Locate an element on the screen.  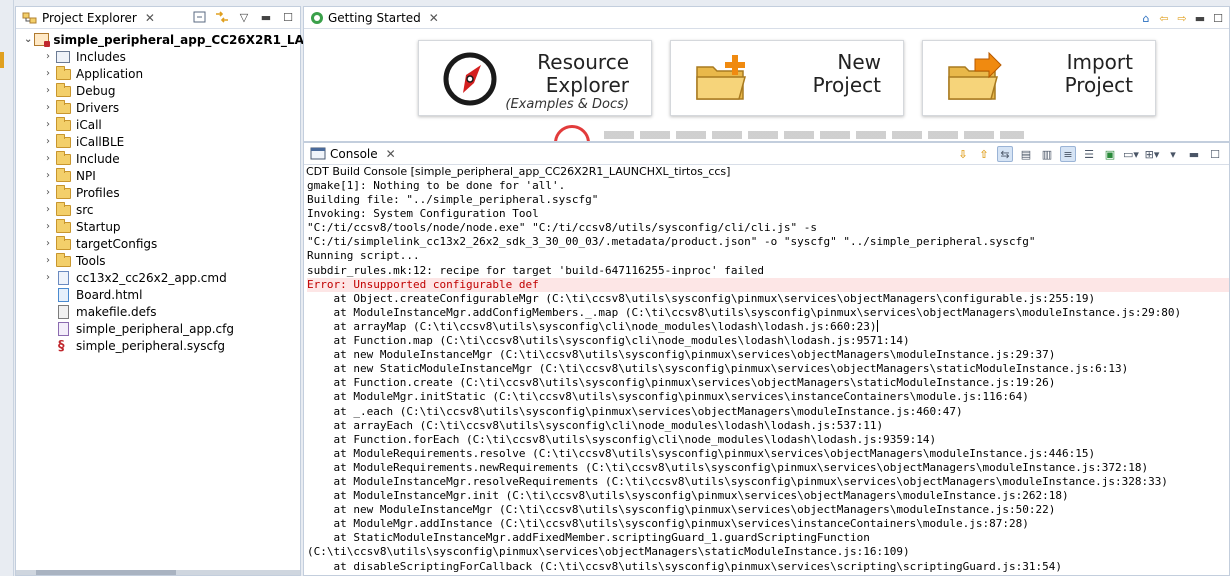
trim-marker is located at coordinates (2, 60).